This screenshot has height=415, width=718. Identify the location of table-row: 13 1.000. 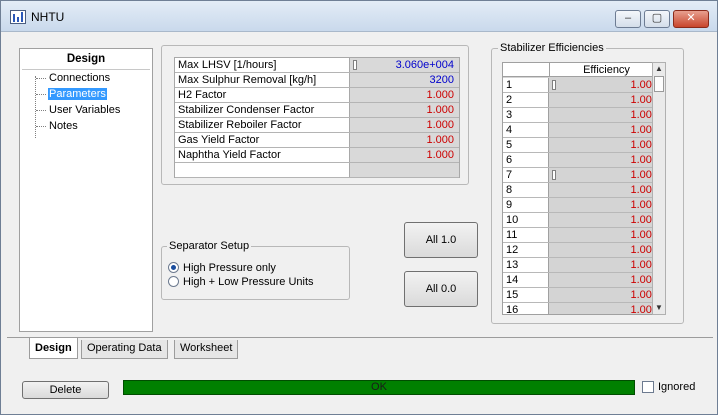
(583, 265).